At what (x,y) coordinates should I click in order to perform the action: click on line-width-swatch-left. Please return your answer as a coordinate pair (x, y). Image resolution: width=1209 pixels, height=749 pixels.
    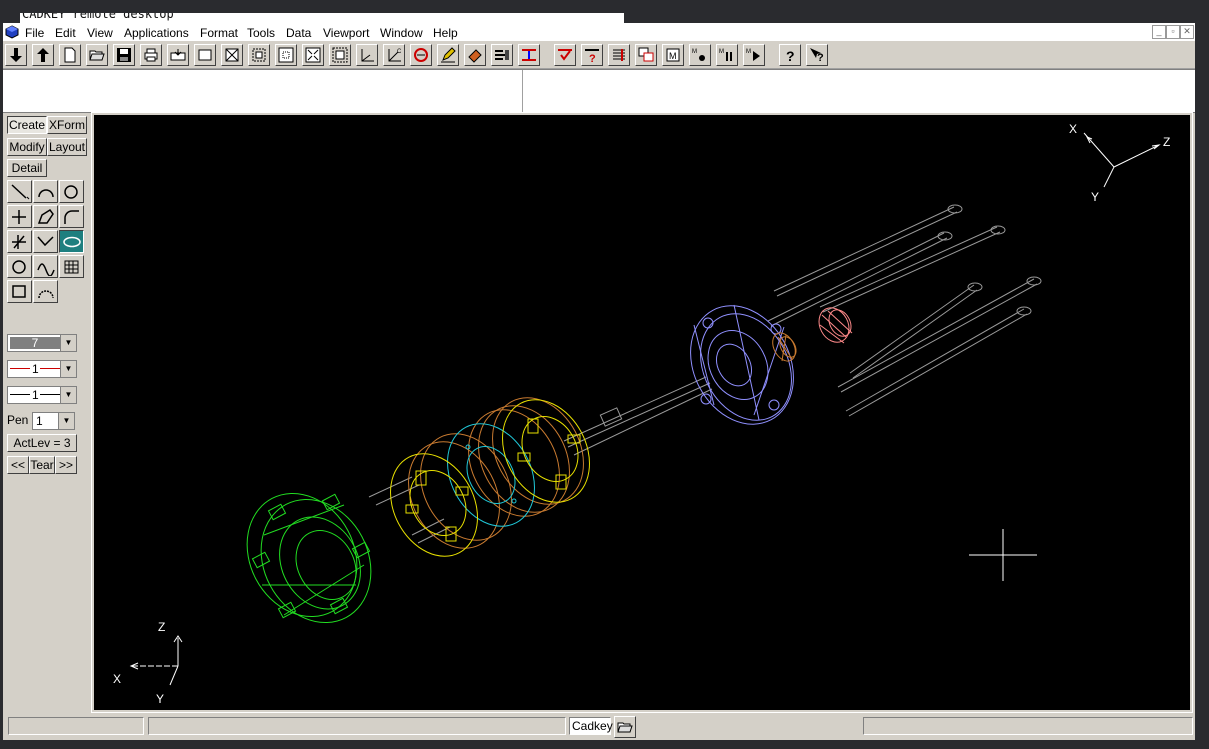
    Looking at the image, I should click on (20, 394).